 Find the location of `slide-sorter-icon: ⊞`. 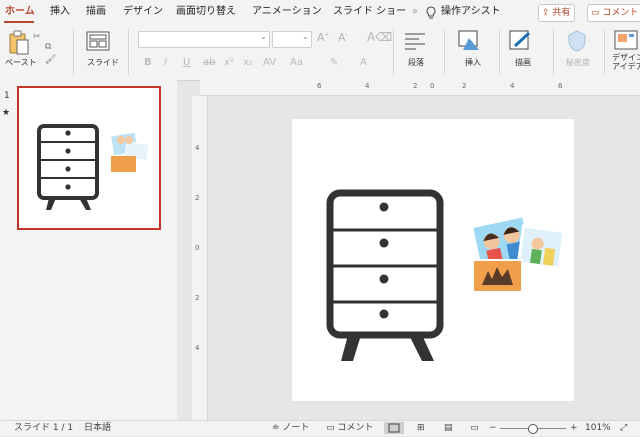

slide-sorter-icon: ⊞ is located at coordinates (421, 428).